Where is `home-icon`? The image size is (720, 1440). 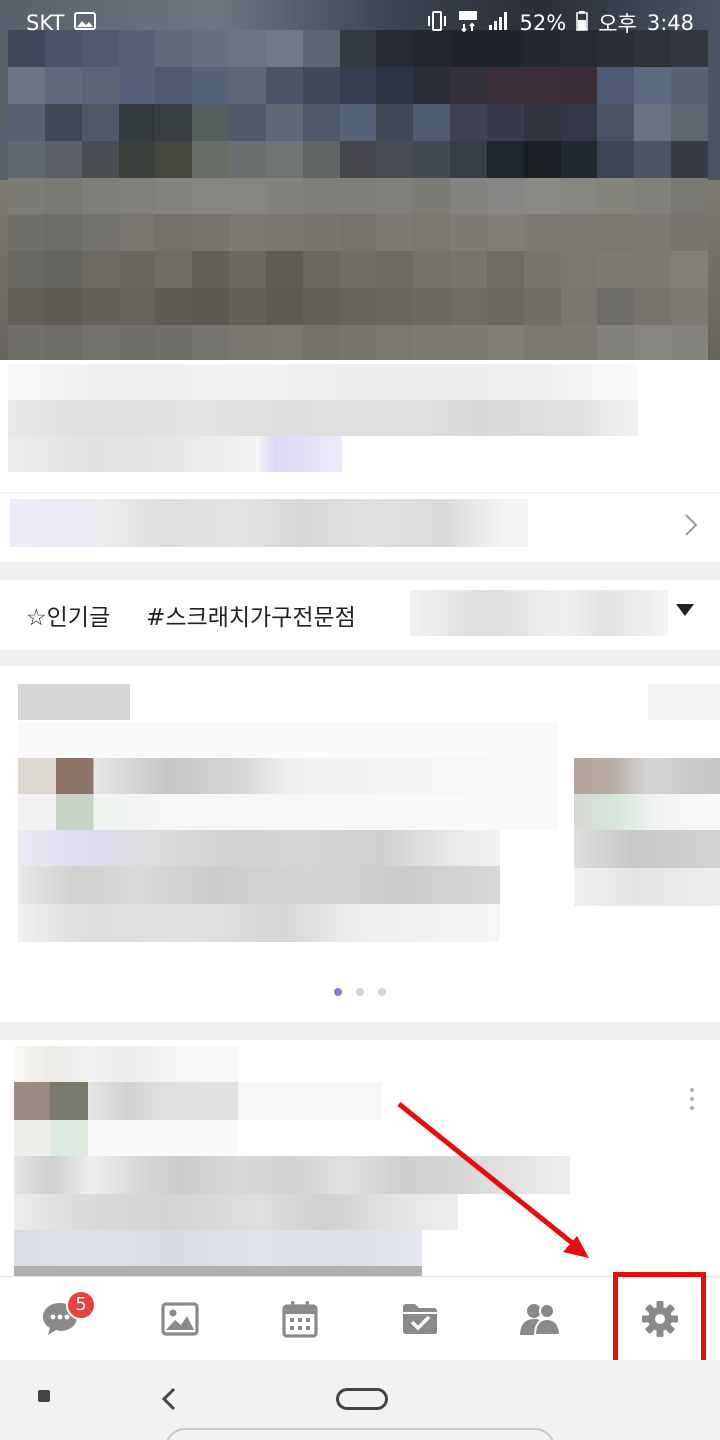
home-icon is located at coordinates (362, 1399).